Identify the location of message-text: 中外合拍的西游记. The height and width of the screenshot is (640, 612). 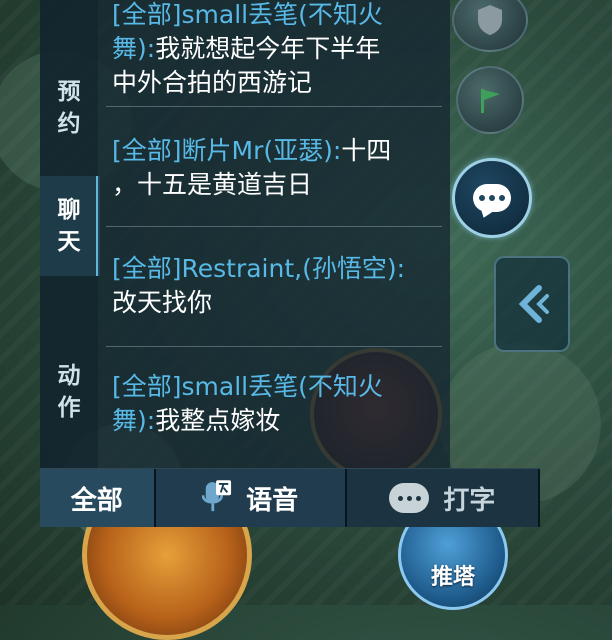
(212, 82).